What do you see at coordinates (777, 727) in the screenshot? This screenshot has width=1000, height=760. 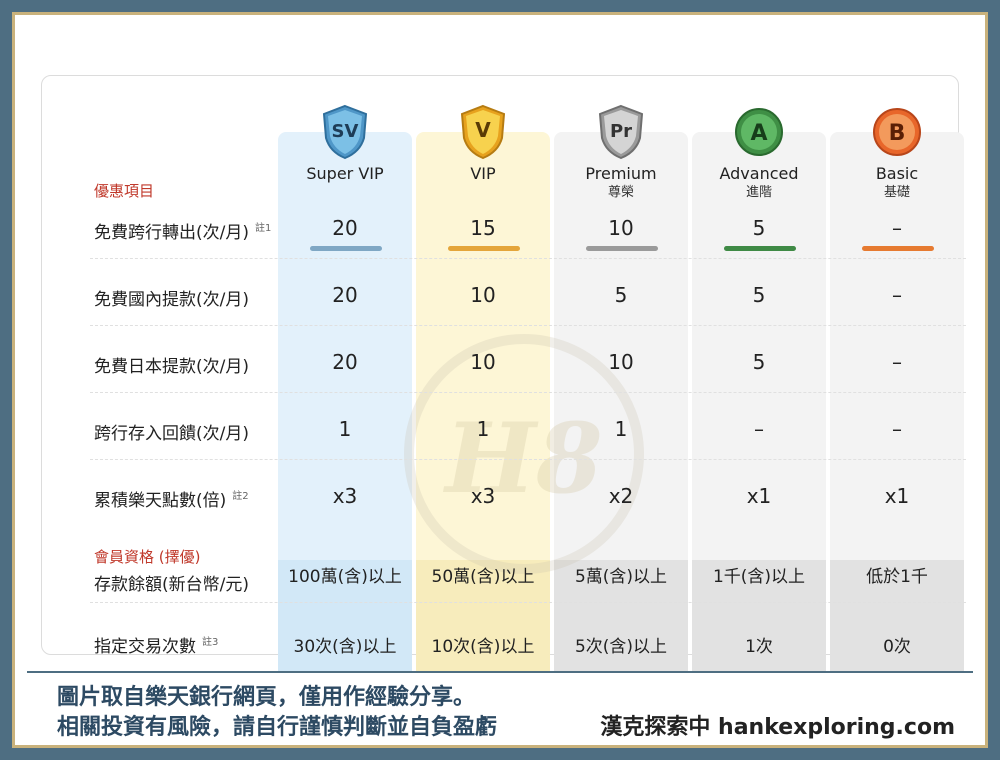 I see `brand-credit: 漢克探索中 hankexploring.com` at bounding box center [777, 727].